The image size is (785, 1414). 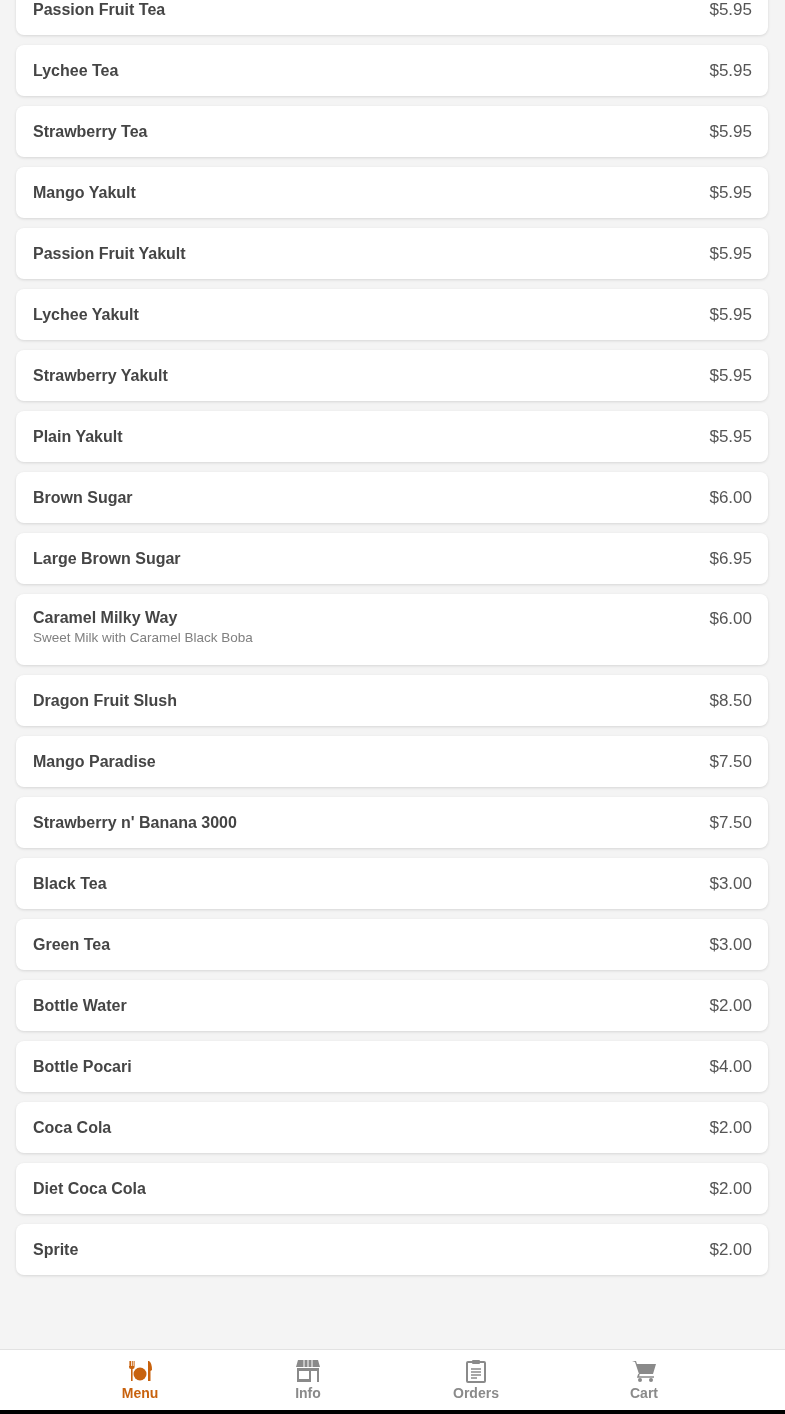 I want to click on item-name: Bottle Water, so click(x=80, y=1005).